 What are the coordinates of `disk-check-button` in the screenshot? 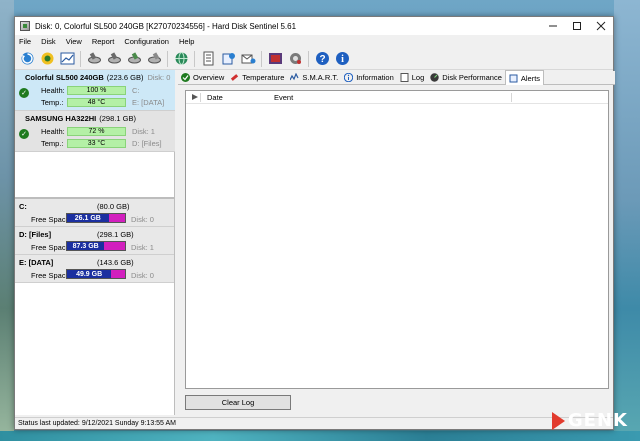 It's located at (94, 59).